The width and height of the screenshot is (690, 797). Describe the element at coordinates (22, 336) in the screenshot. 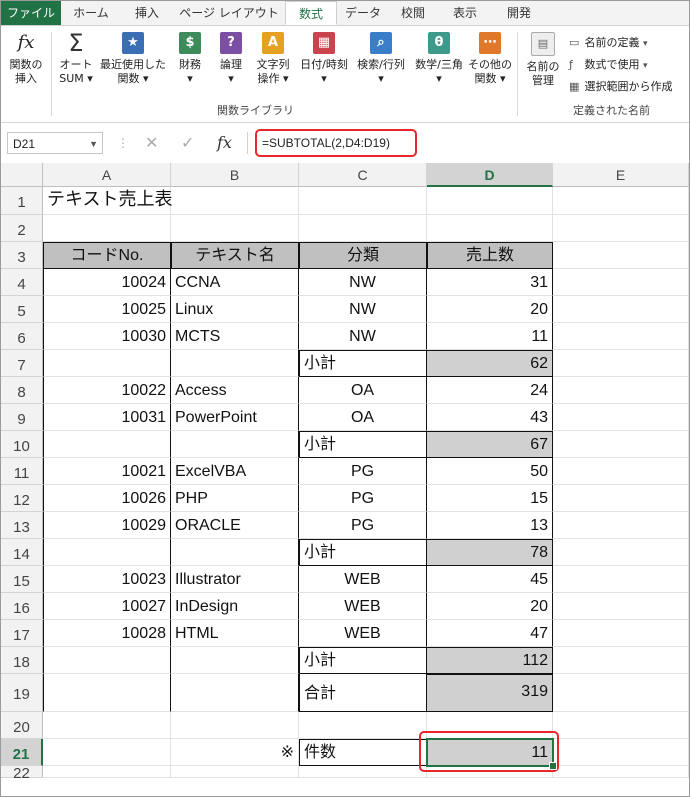

I see `row-header-6: 6` at that location.